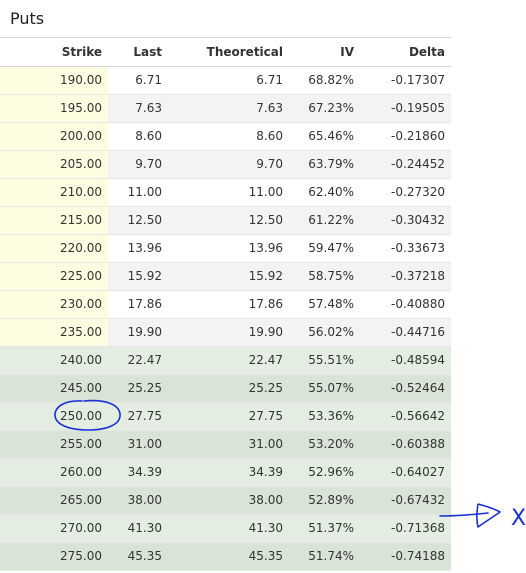 The image size is (526, 573). I want to click on cell-strike: 220.00, so click(58, 248).